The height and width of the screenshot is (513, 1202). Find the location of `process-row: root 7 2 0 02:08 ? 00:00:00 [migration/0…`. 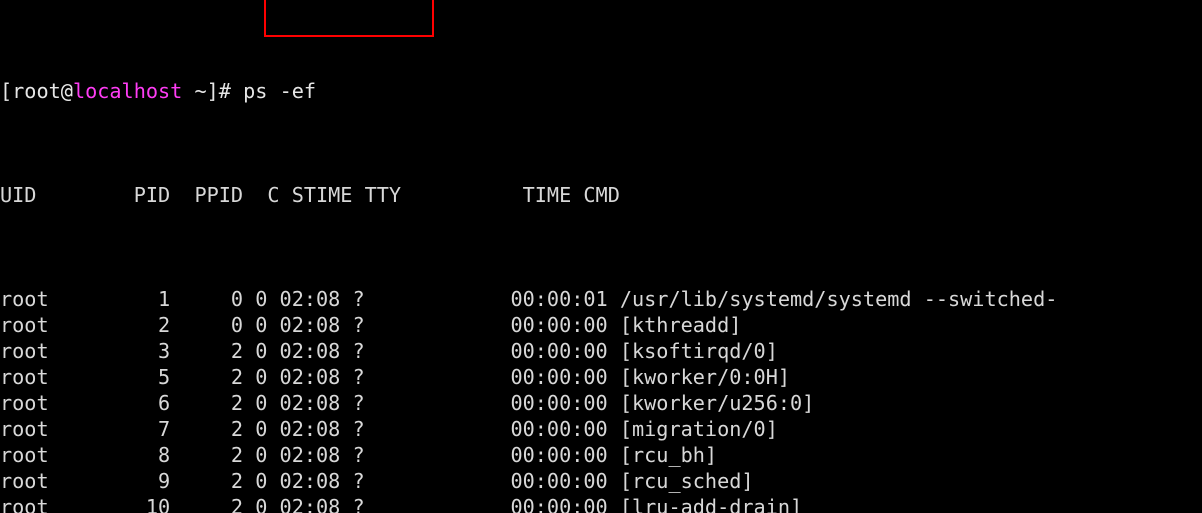

process-row: root 7 2 0 02:08 ? 00:00:00 [migration/0… is located at coordinates (389, 429).